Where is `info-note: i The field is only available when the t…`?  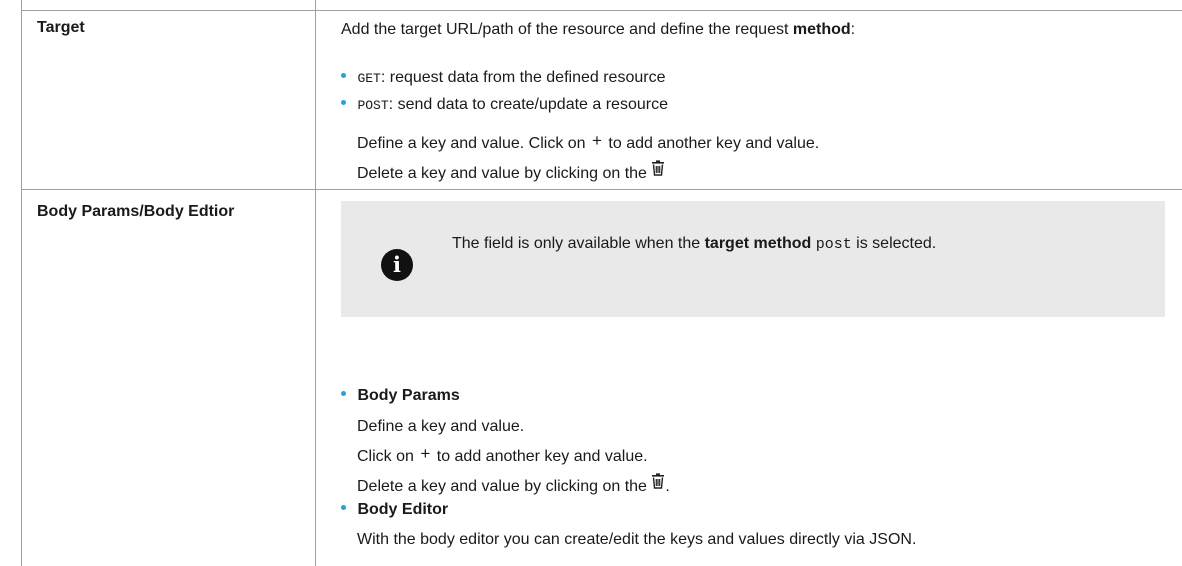 info-note: i The field is only available when the t… is located at coordinates (753, 259).